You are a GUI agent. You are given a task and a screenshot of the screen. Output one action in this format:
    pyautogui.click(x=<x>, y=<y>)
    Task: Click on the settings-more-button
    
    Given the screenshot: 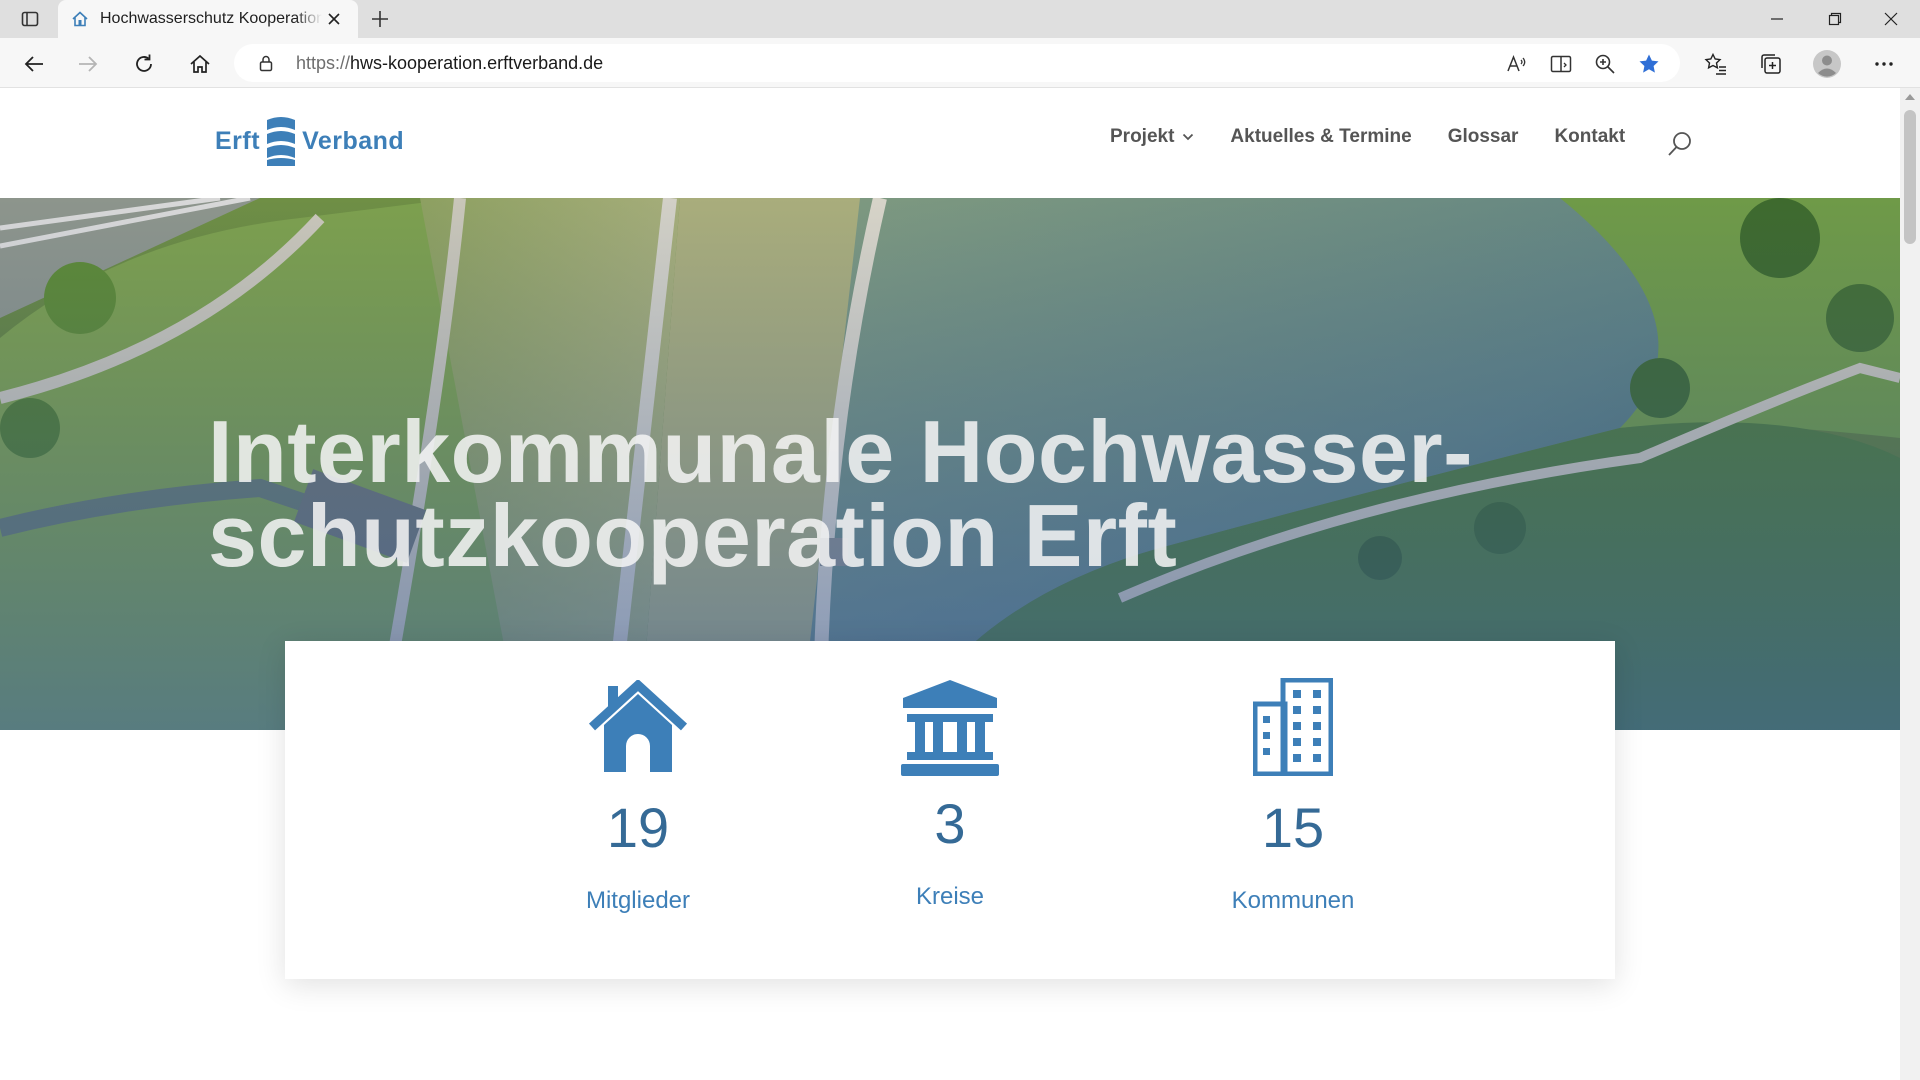 What is the action you would take?
    pyautogui.click(x=1884, y=64)
    